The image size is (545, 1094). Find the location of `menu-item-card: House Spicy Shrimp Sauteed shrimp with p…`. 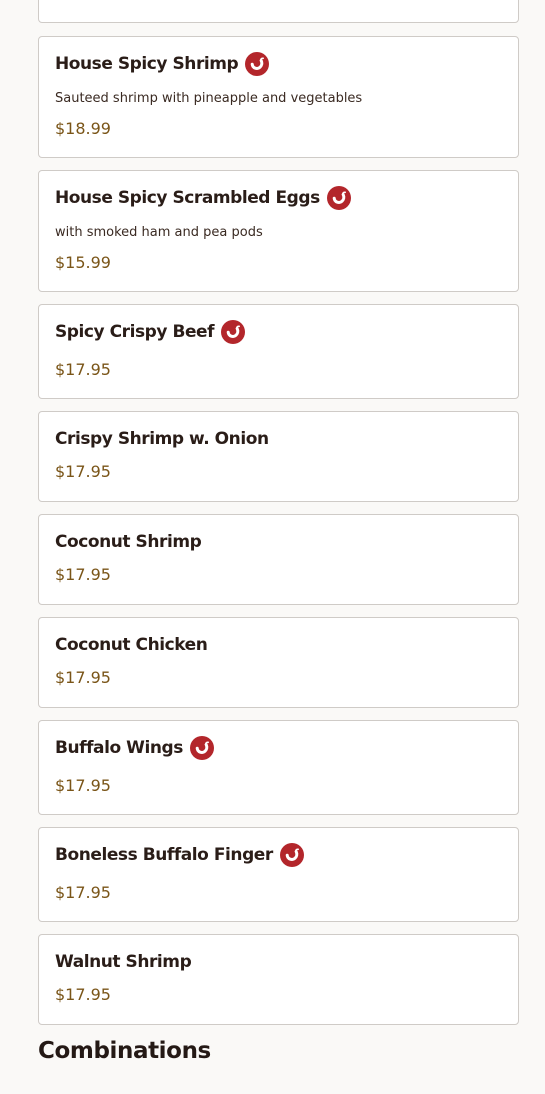

menu-item-card: House Spicy Shrimp Sauteed shrimp with p… is located at coordinates (278, 97).